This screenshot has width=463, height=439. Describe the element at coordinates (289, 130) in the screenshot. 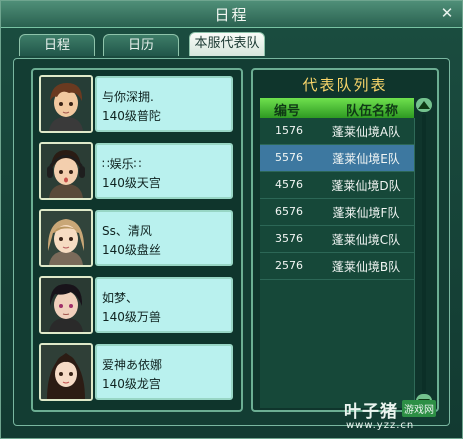

I see `team-id: 1576` at that location.